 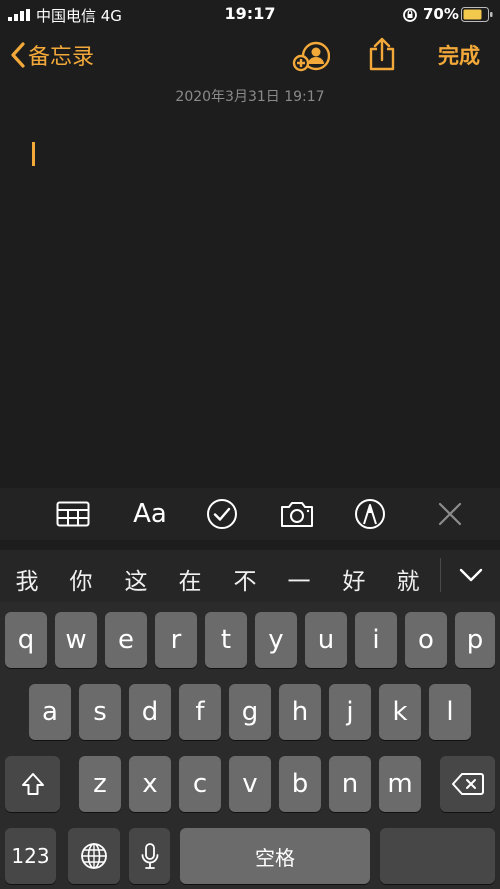 I want to click on key-t: t, so click(x=226, y=640).